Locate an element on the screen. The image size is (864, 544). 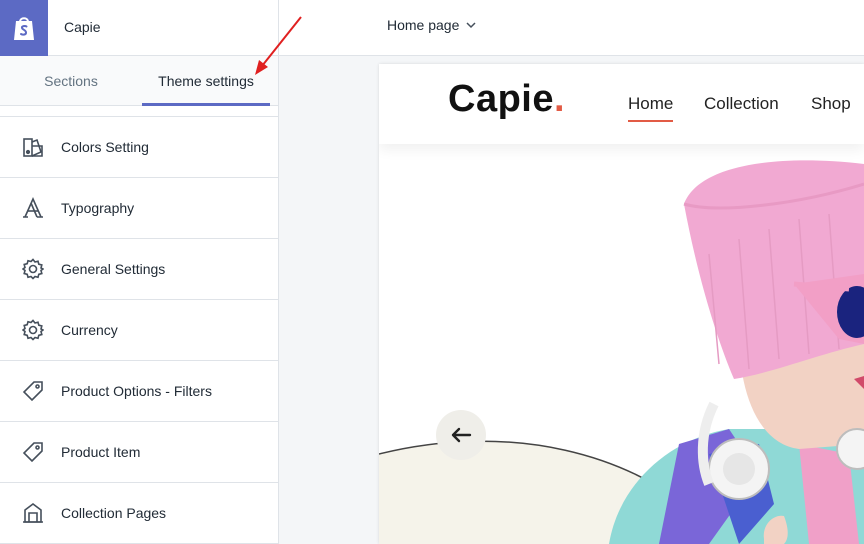
settings-item-collection-pages: Collection Pages is located at coordinates (139, 513).